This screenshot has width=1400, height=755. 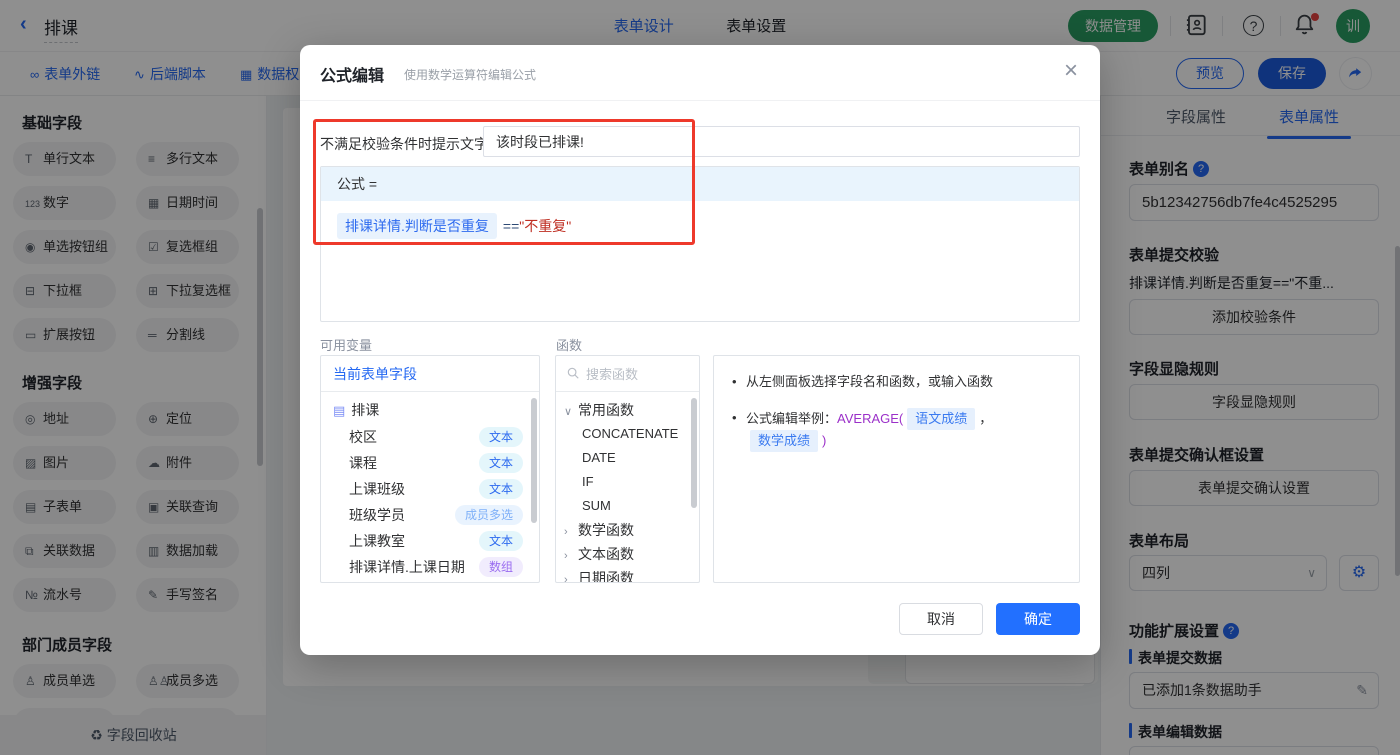 I want to click on modal-subtitle: 使用数学运算符编辑公式, so click(x=470, y=75).